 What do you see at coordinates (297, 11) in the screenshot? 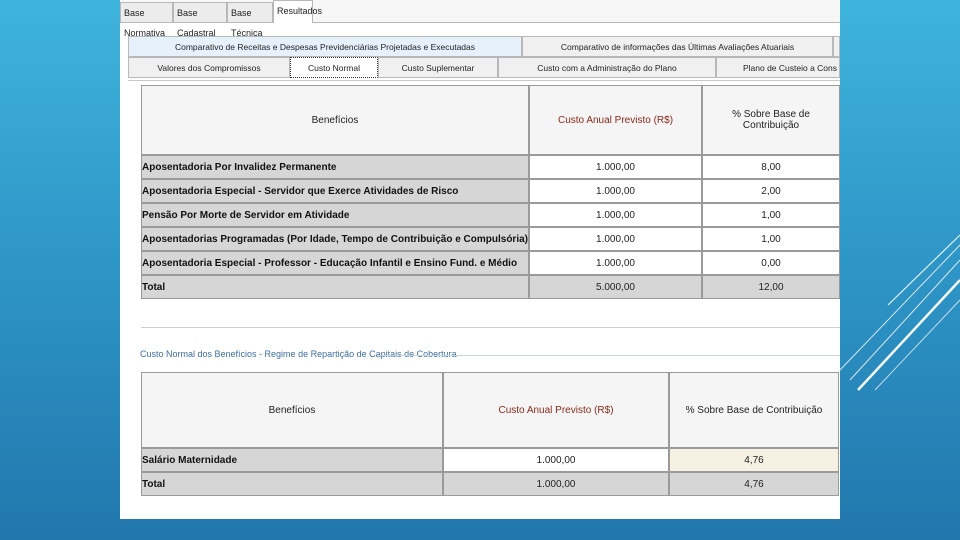
I see `tab-resultados: Resultados` at bounding box center [297, 11].